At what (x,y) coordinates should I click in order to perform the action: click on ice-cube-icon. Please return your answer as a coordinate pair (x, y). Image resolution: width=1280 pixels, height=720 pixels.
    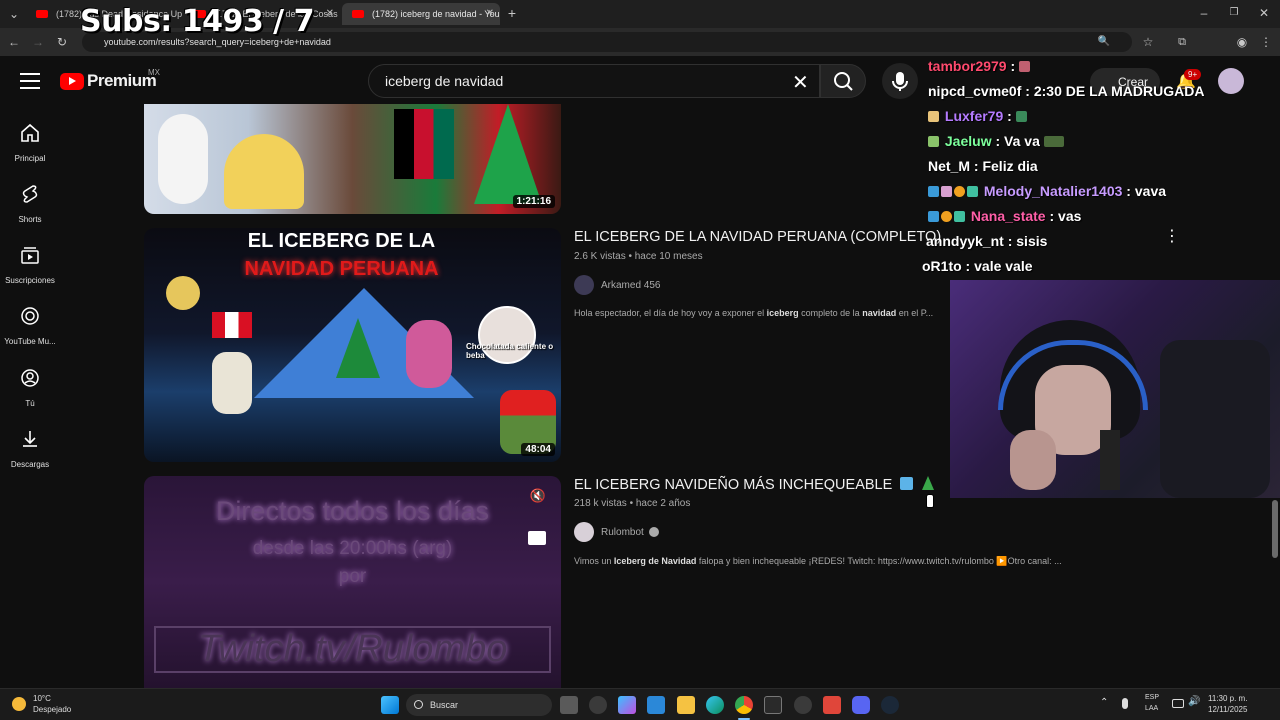
    Looking at the image, I should click on (907, 483).